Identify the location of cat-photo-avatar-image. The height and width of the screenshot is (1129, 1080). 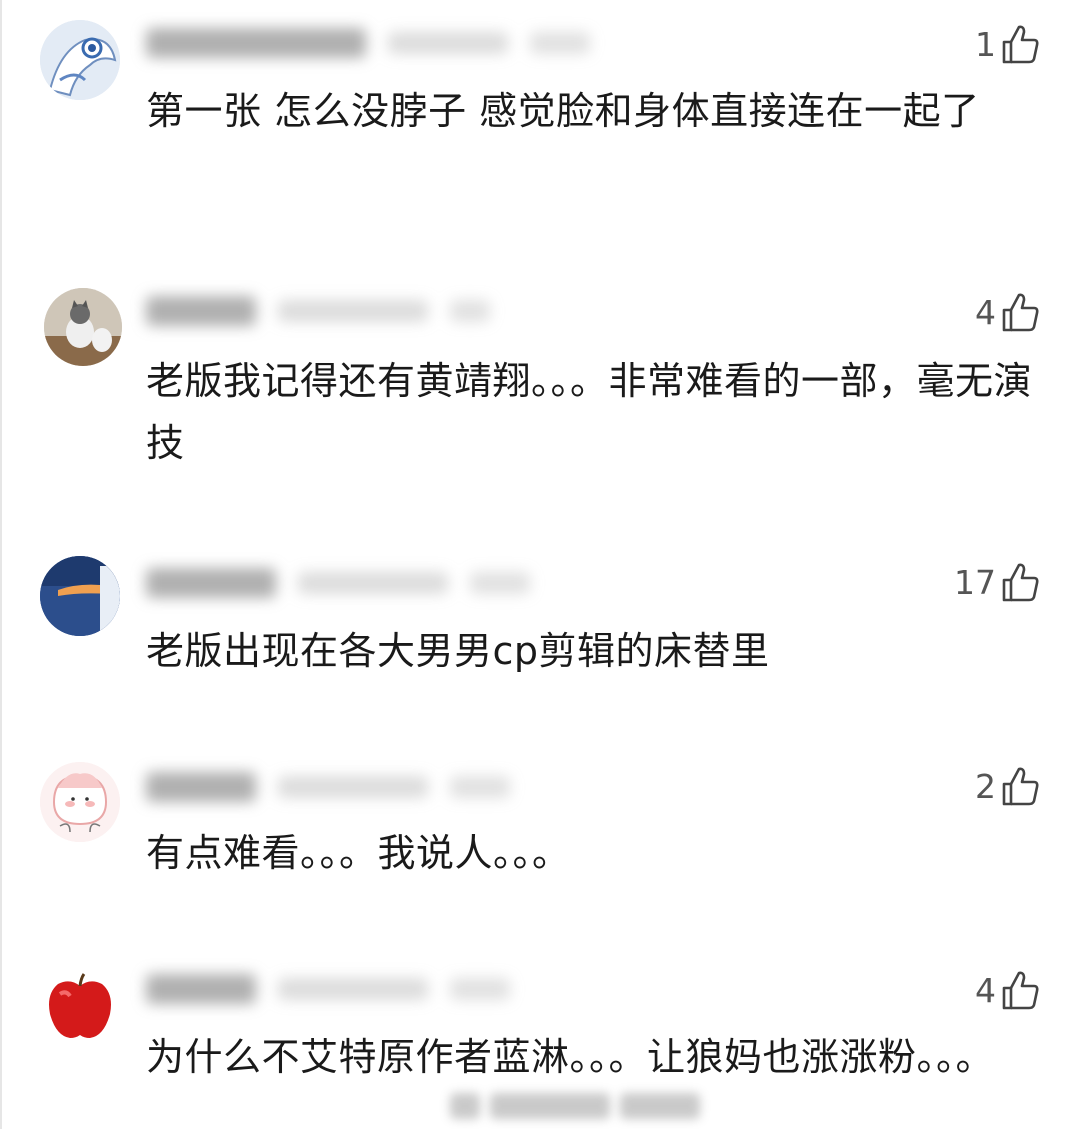
(83, 327).